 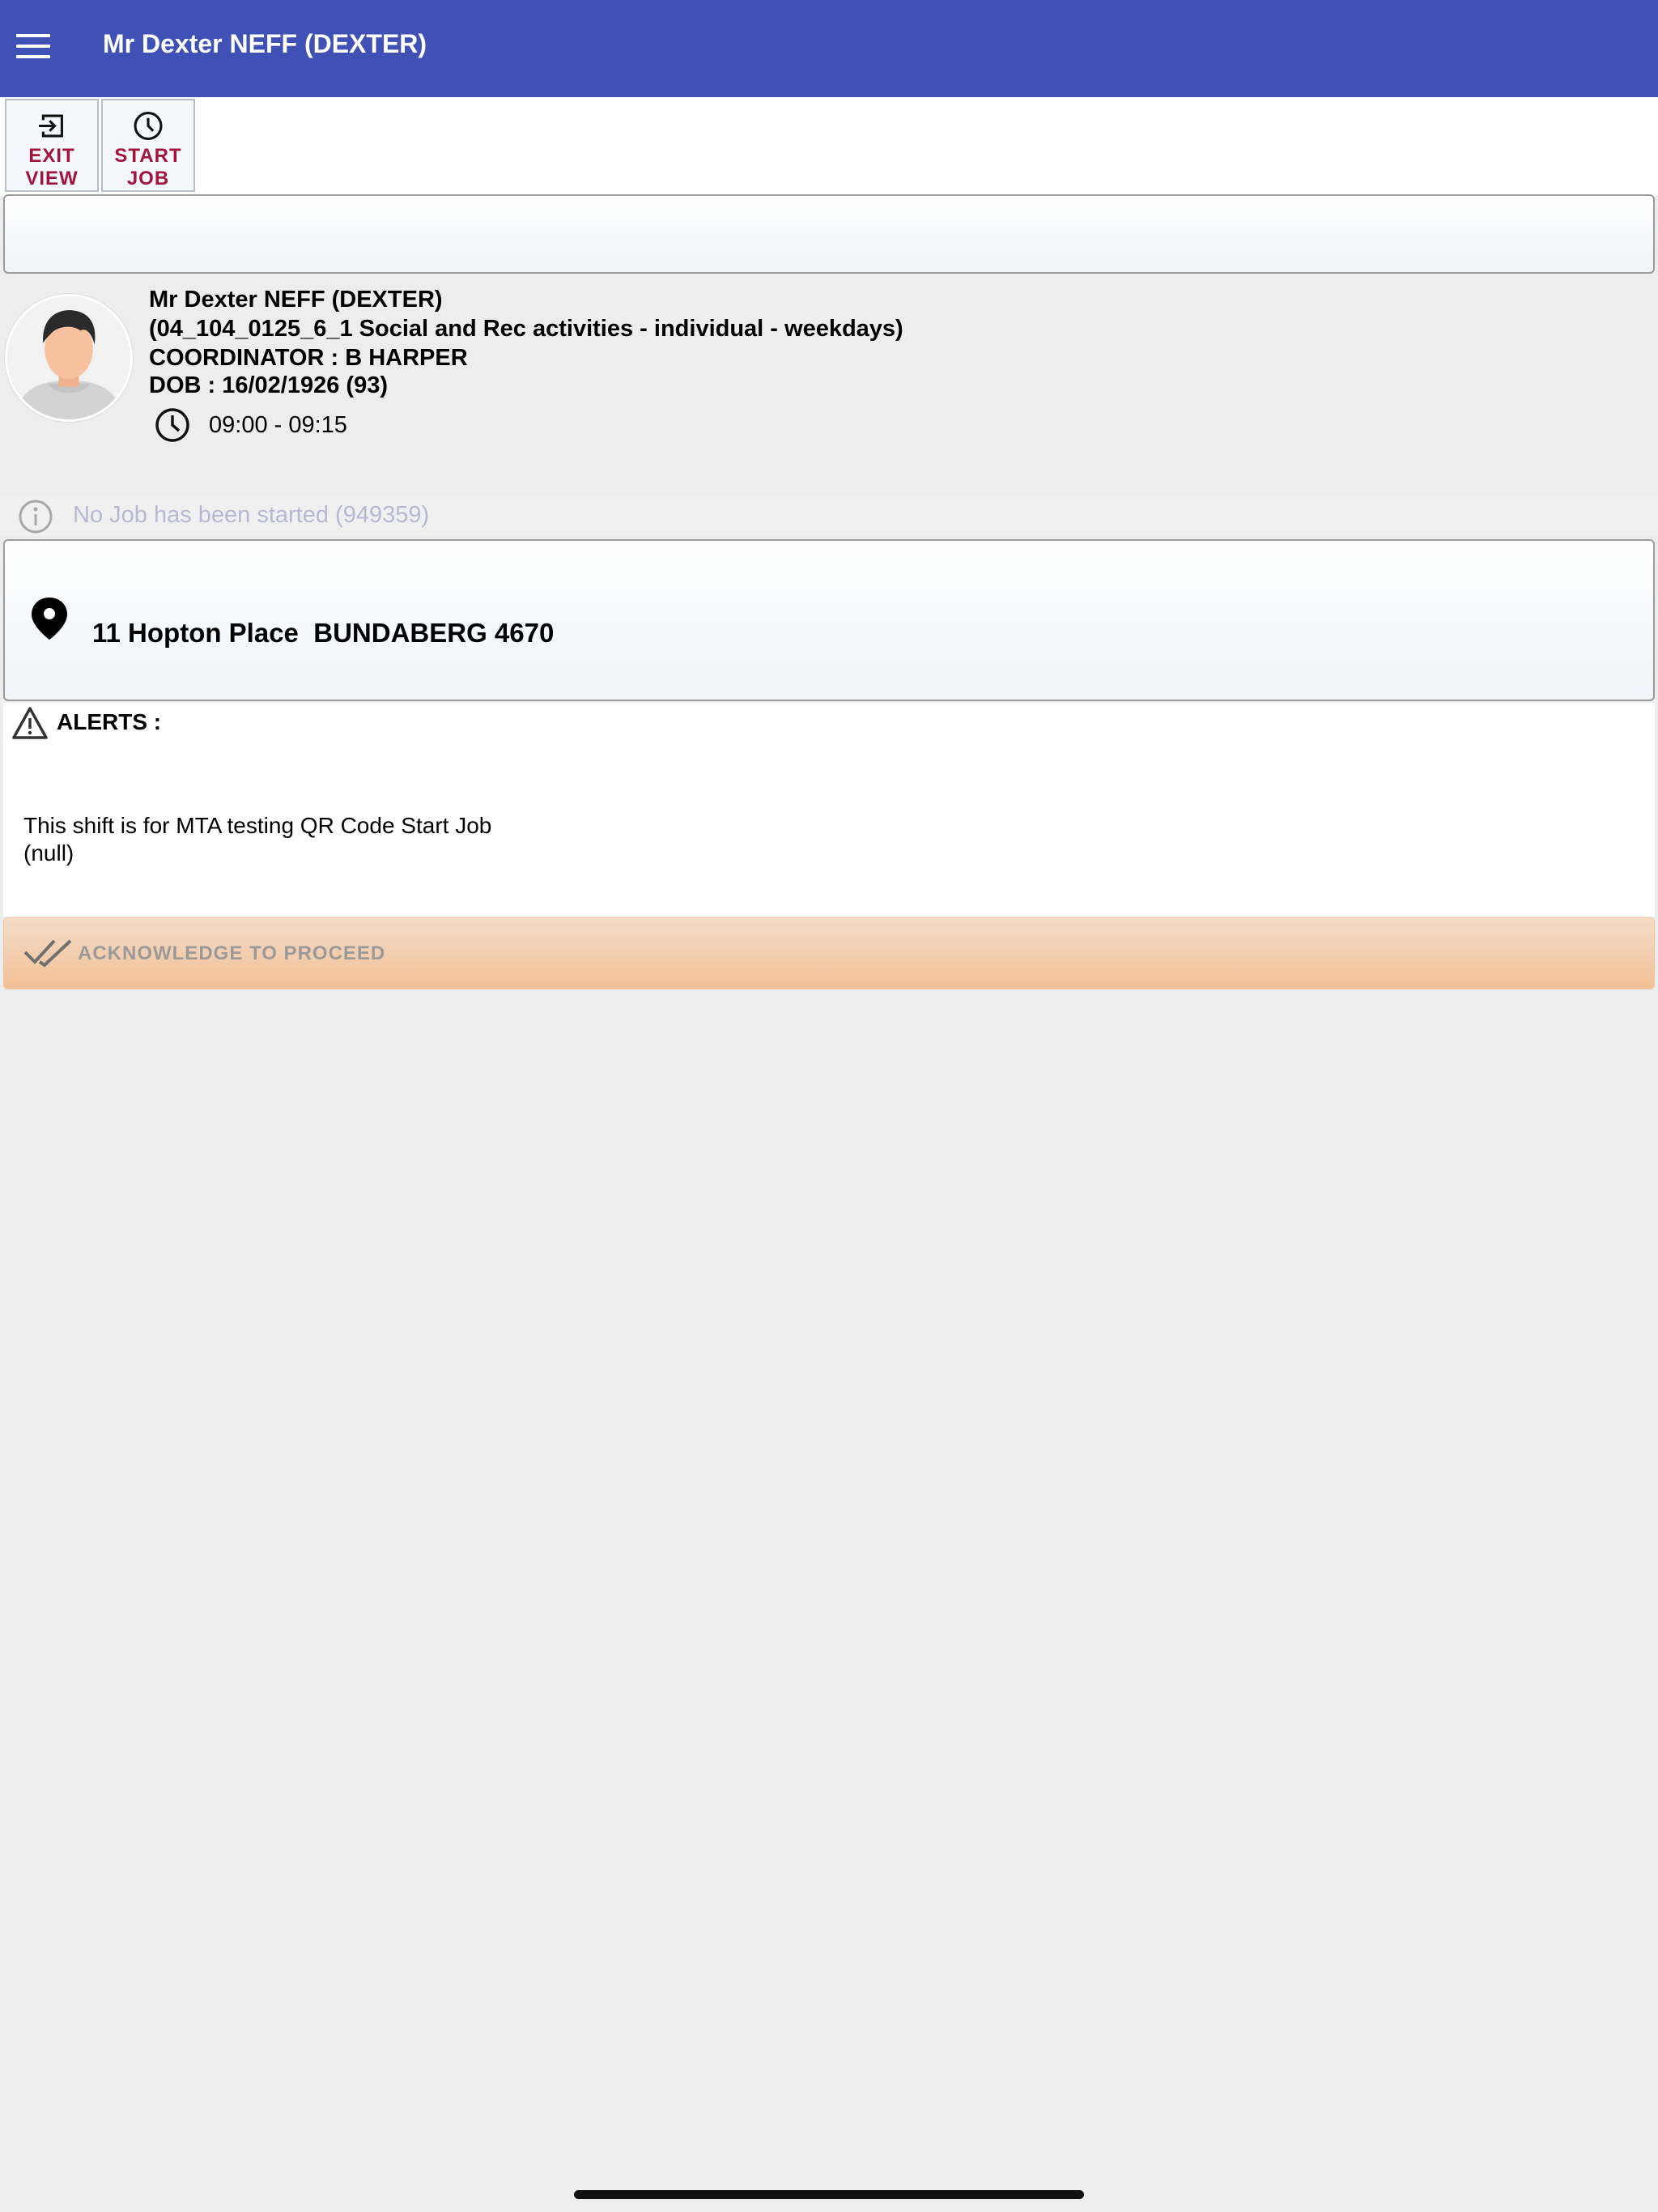 I want to click on client-dob: DOB : 16/02/1926 (93), so click(x=268, y=385).